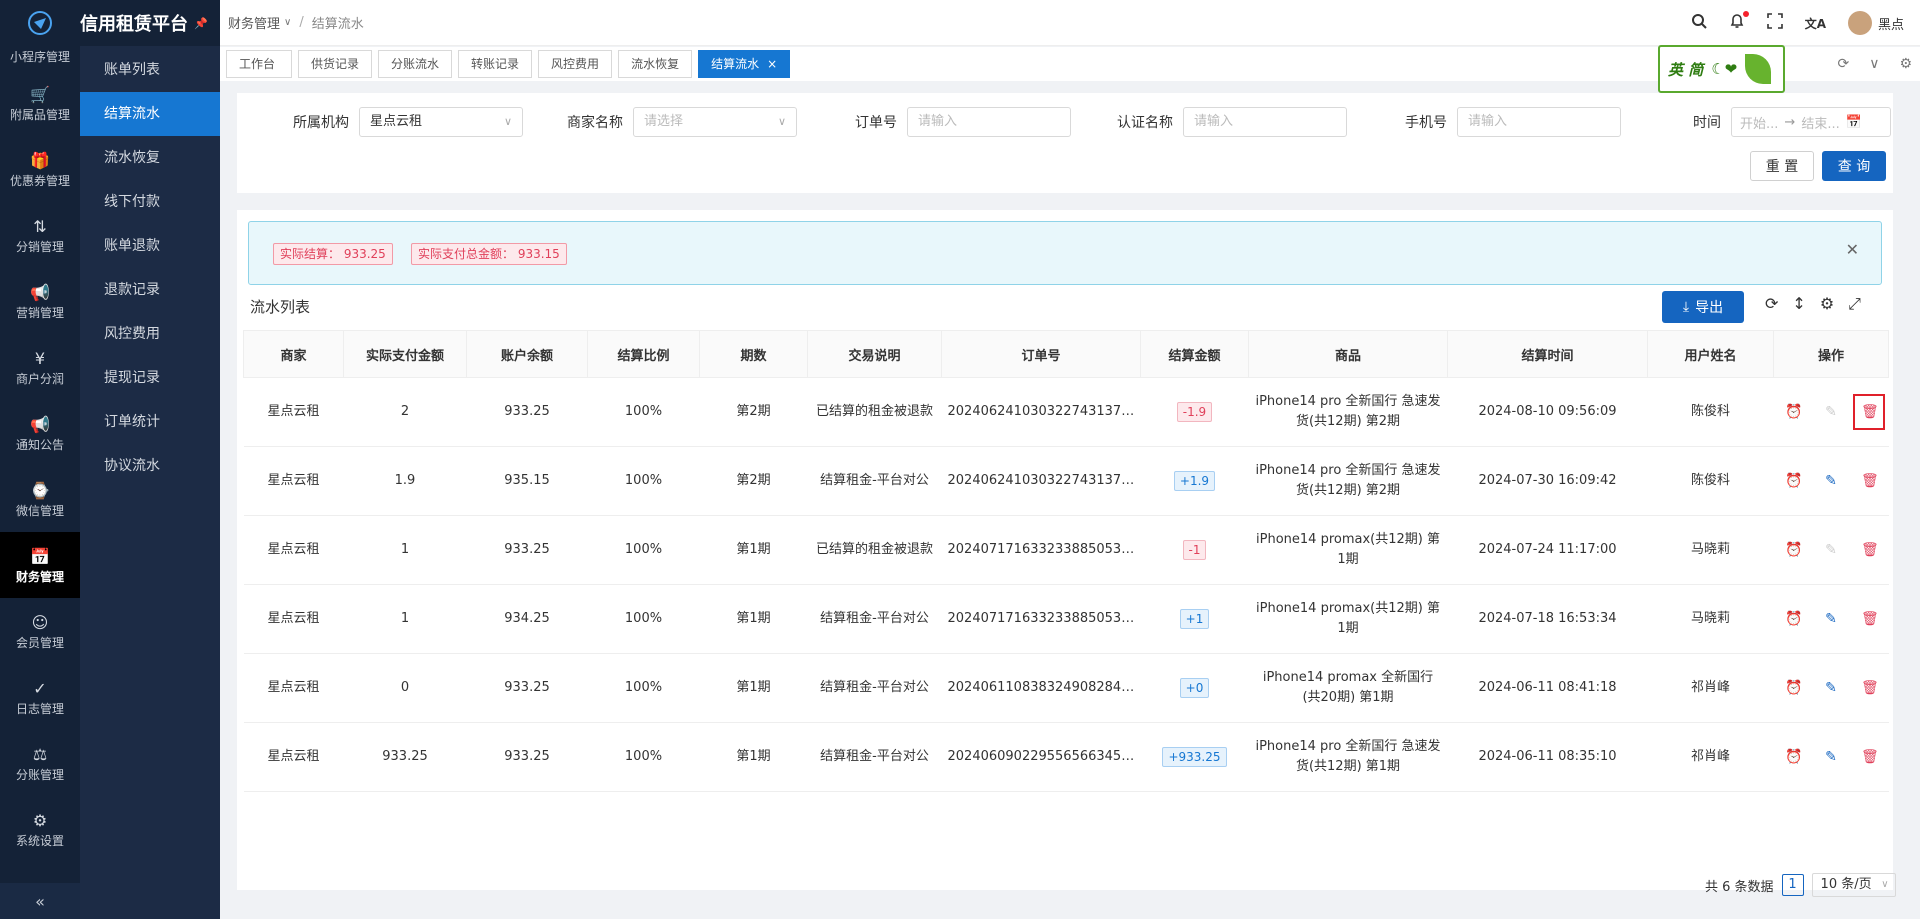 Image resolution: width=1920 pixels, height=919 pixels. Describe the element at coordinates (405, 481) in the screenshot. I see `cell-paid: 1.9` at that location.